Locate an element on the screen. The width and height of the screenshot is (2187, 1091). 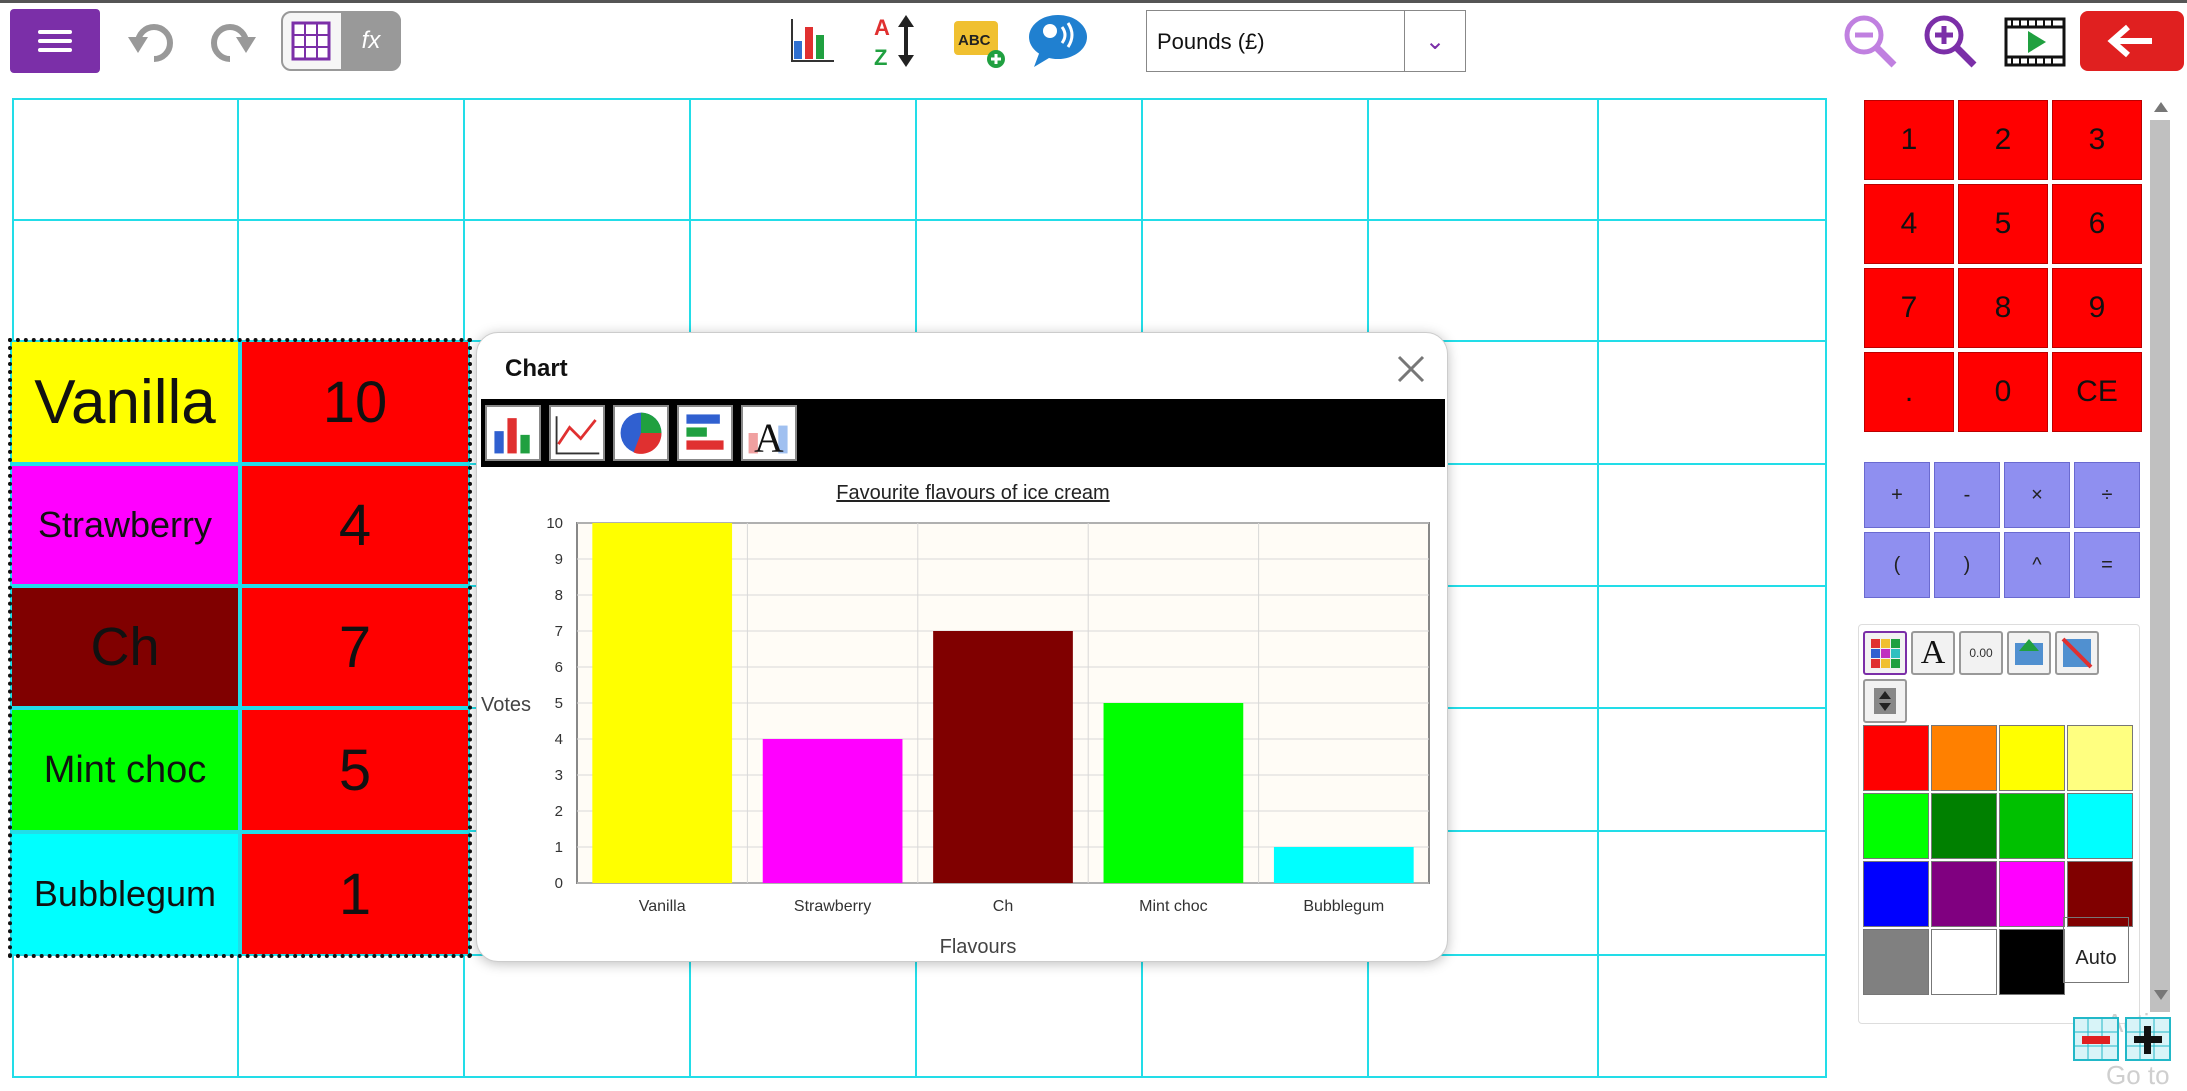
redo-icon is located at coordinates (233, 41).